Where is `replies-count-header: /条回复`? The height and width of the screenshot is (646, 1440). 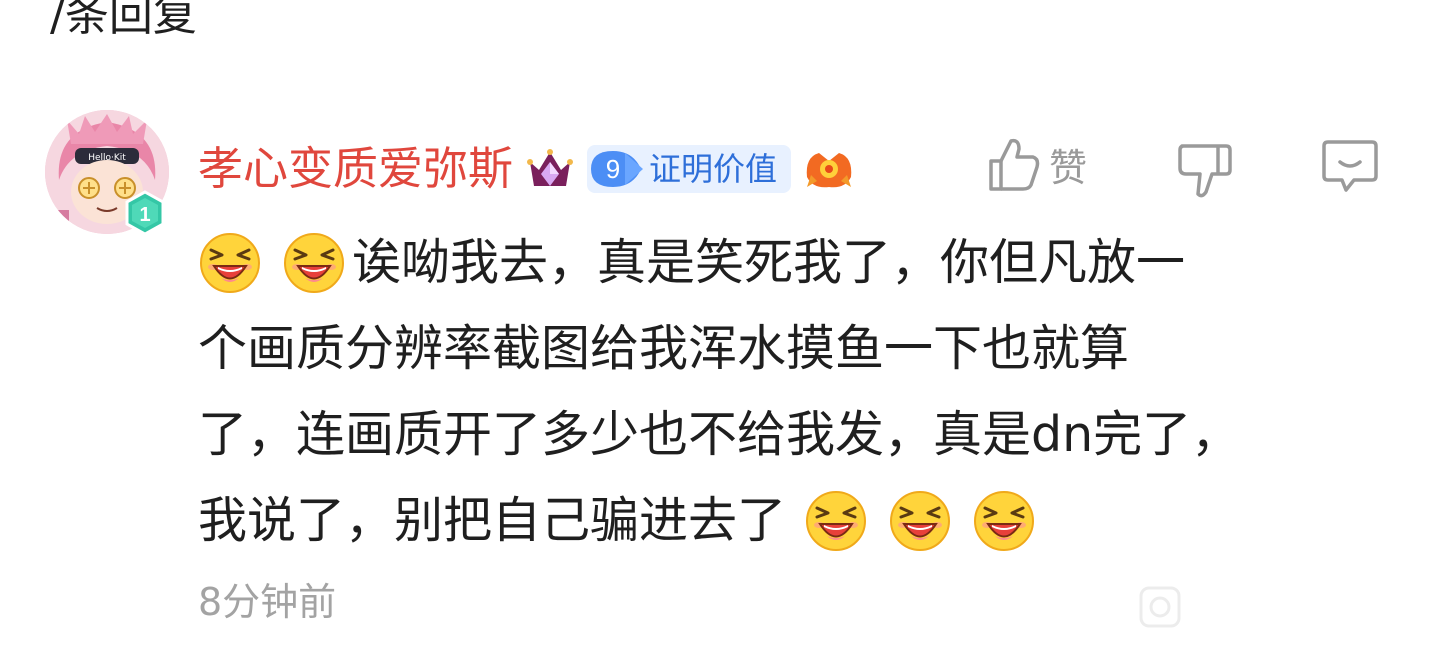 replies-count-header: /条回复 is located at coordinates (123, 20).